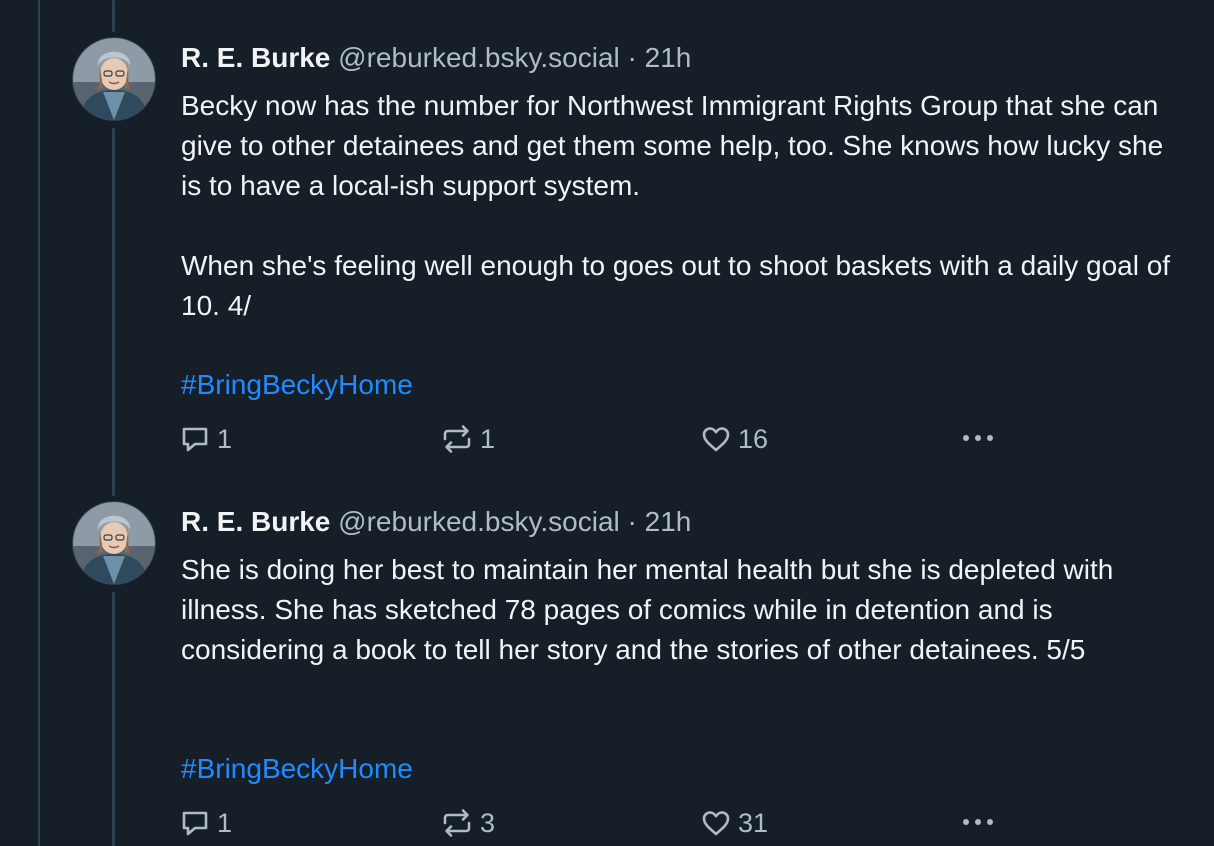 The width and height of the screenshot is (1214, 846). I want to click on repost-count: 3, so click(488, 823).